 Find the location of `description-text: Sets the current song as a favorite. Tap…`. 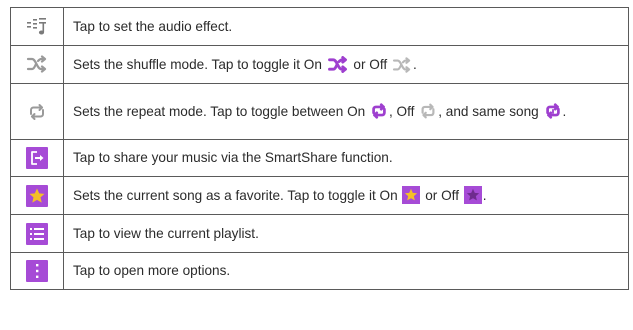

description-text: Sets the current song as a favorite. Tap… is located at coordinates (237, 195).